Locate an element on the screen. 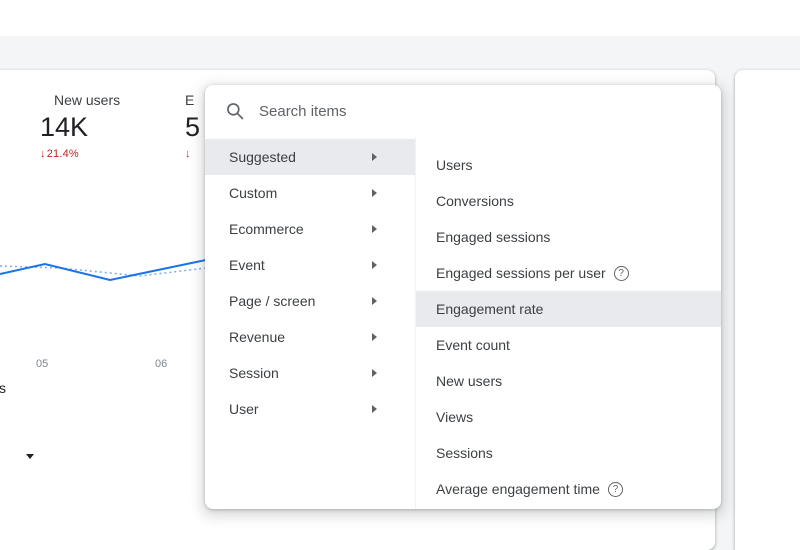 This screenshot has height=550, width=800. top-app-bar is located at coordinates (400, 18).